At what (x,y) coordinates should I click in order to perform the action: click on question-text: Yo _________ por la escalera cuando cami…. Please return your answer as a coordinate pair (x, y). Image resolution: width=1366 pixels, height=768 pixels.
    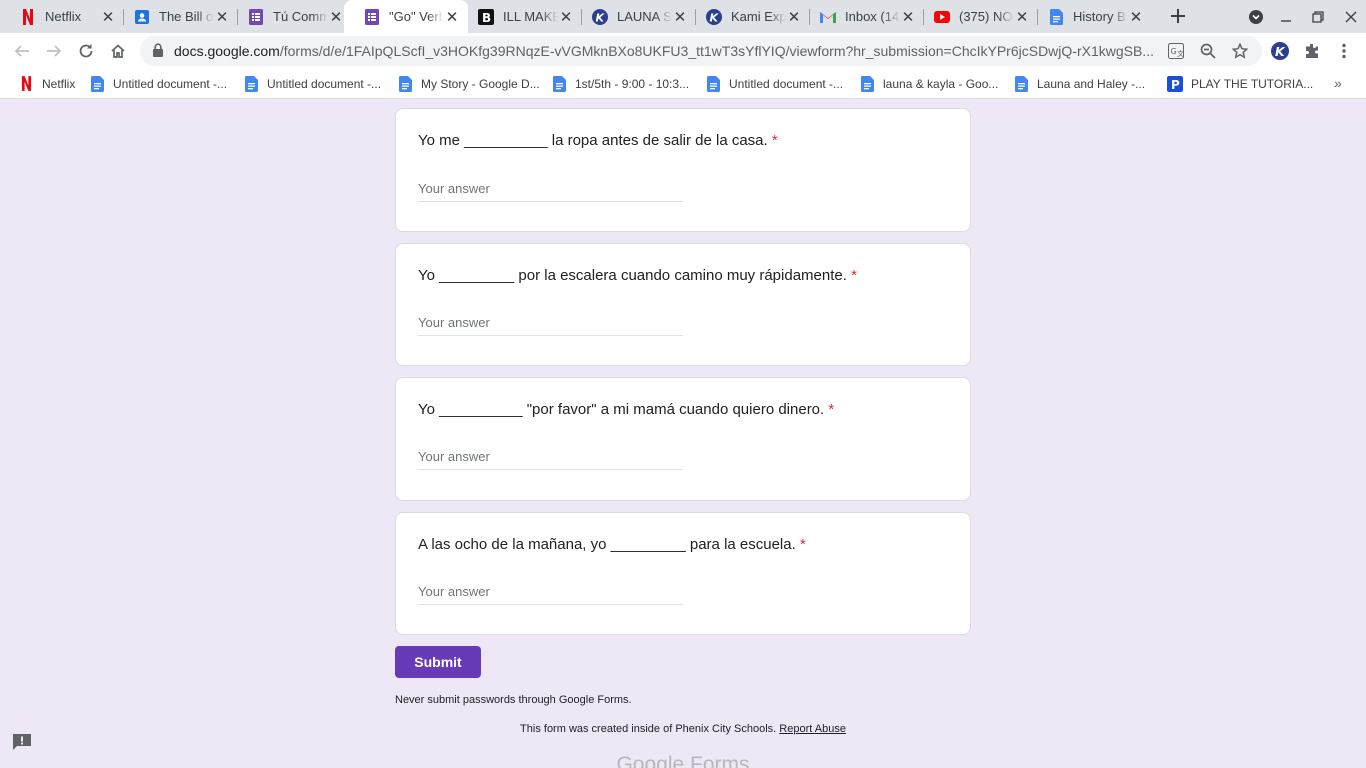
    Looking at the image, I should click on (632, 275).